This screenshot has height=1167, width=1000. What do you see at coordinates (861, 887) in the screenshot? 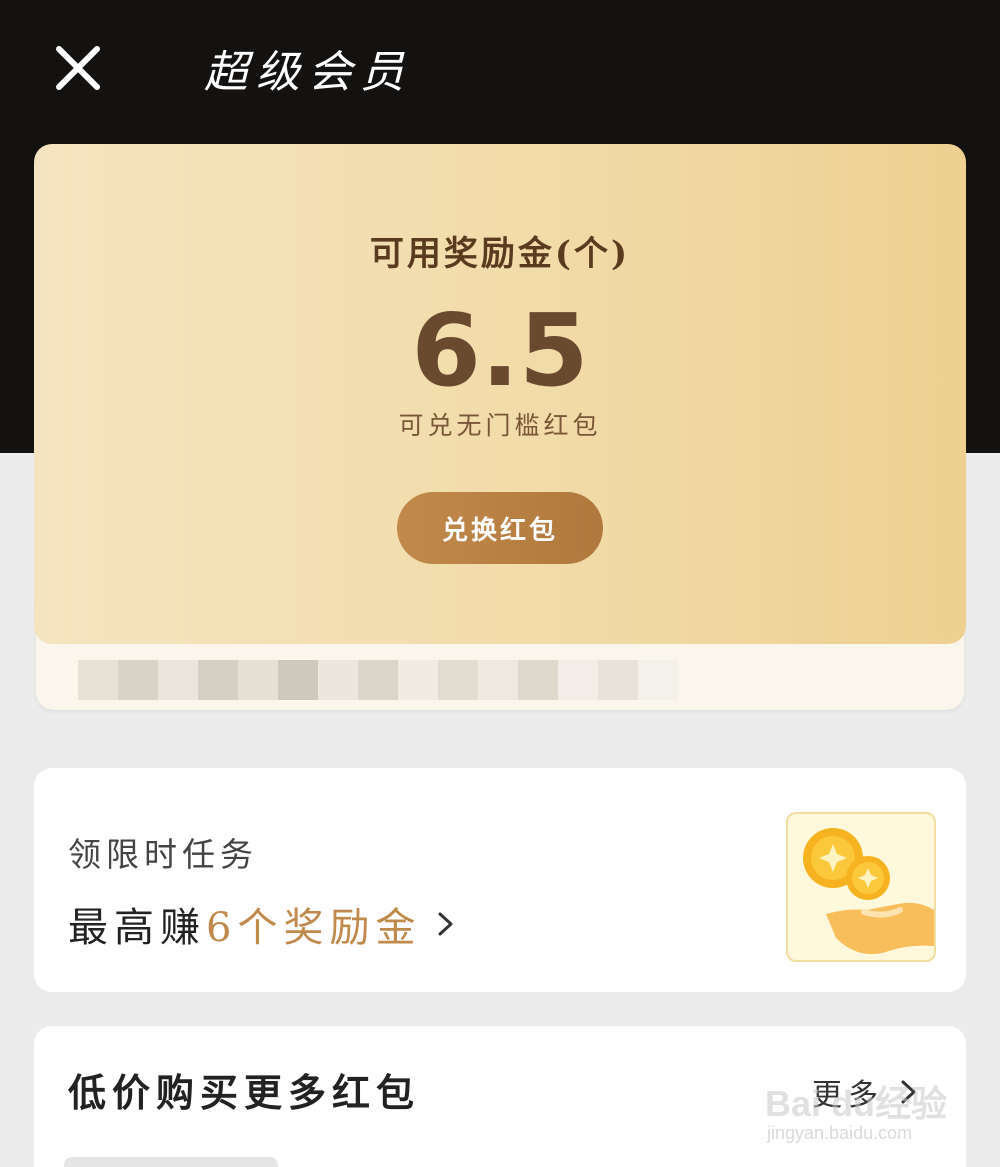
I see `coins-hand-icon` at bounding box center [861, 887].